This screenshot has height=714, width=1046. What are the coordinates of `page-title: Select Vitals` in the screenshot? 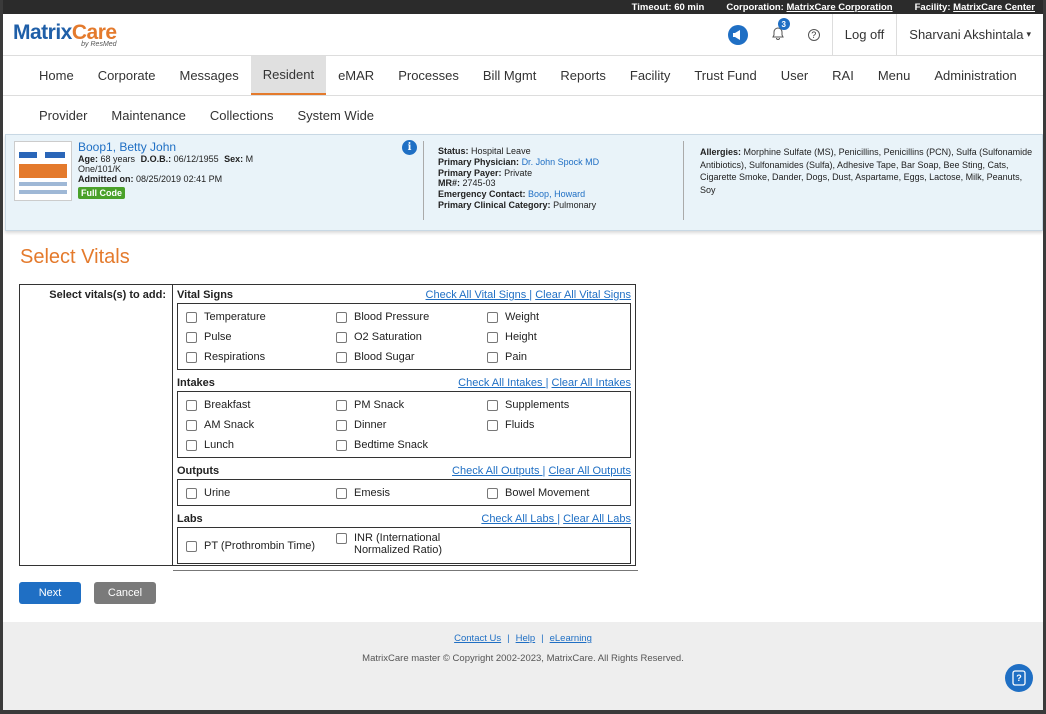 It's located at (75, 257).